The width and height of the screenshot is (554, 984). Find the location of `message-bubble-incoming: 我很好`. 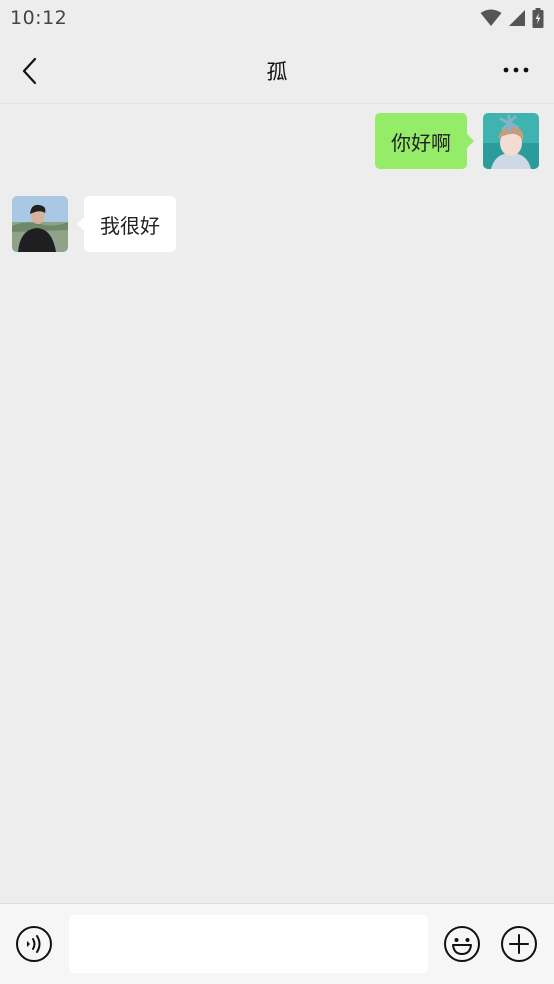

message-bubble-incoming: 我很好 is located at coordinates (130, 224).